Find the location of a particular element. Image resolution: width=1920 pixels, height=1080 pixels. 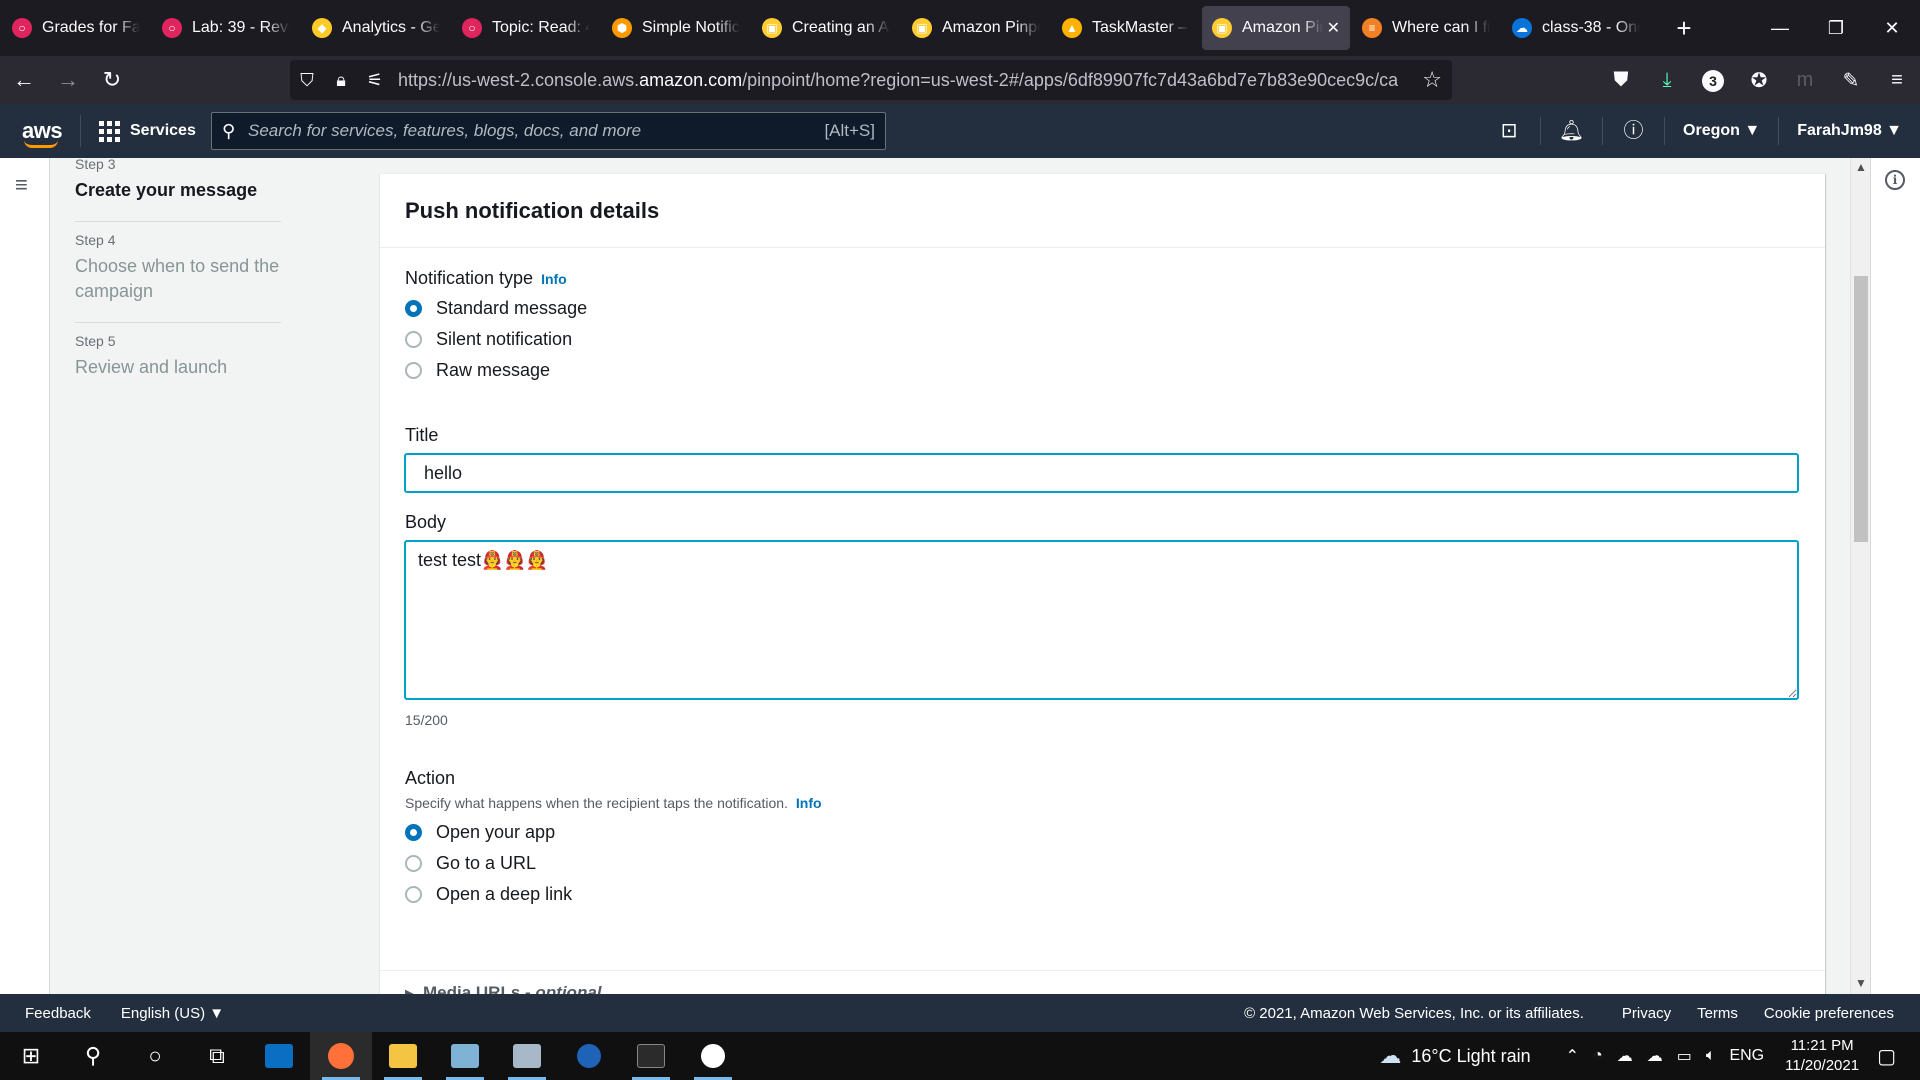

weather-widget: ☁ 16°C Light rain is located at coordinates (1454, 1056).